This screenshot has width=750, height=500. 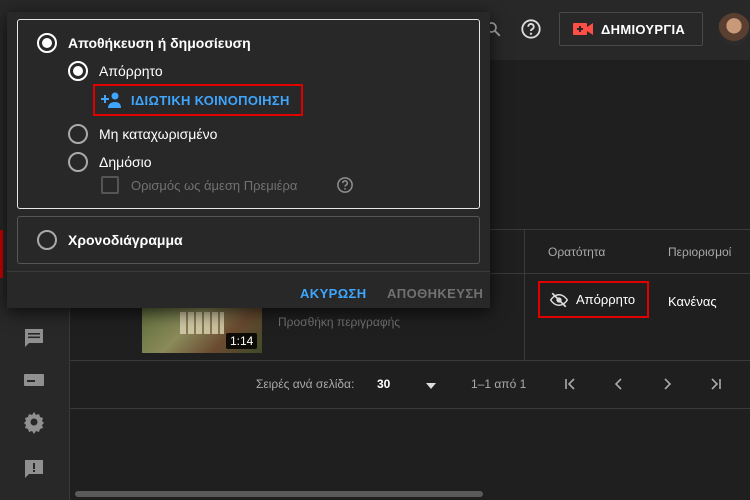 I want to click on thumbnail-detail, so click(x=202, y=323).